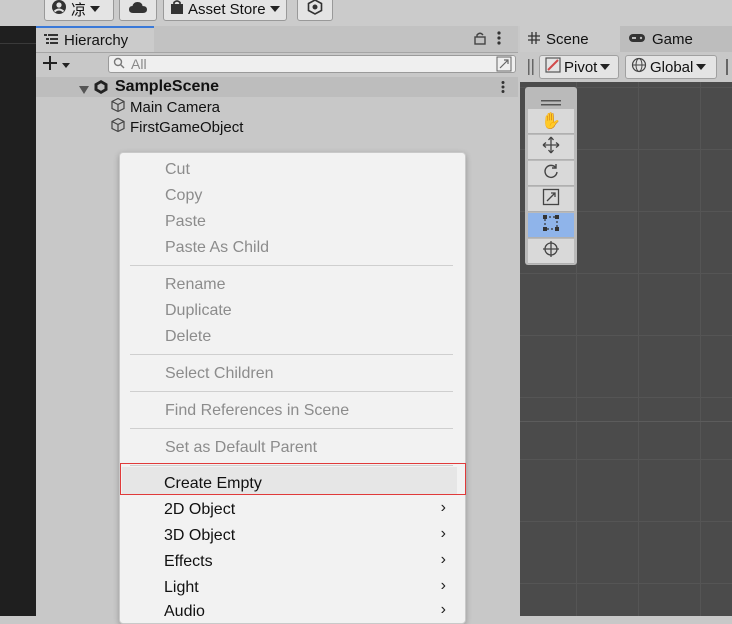 This screenshot has width=732, height=624. What do you see at coordinates (504, 65) in the screenshot?
I see `search-filter-icon` at bounding box center [504, 65].